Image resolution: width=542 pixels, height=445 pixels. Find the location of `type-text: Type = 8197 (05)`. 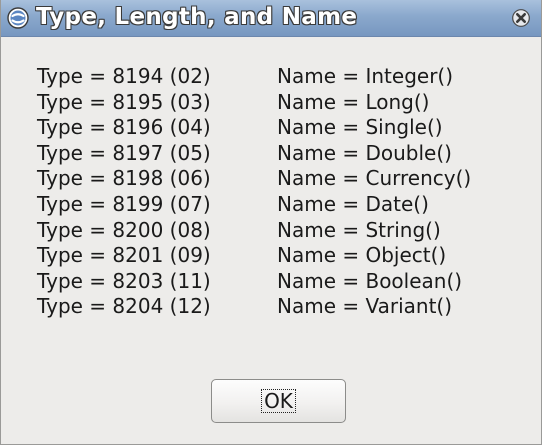

type-text: Type = 8197 (05) is located at coordinates (124, 152).